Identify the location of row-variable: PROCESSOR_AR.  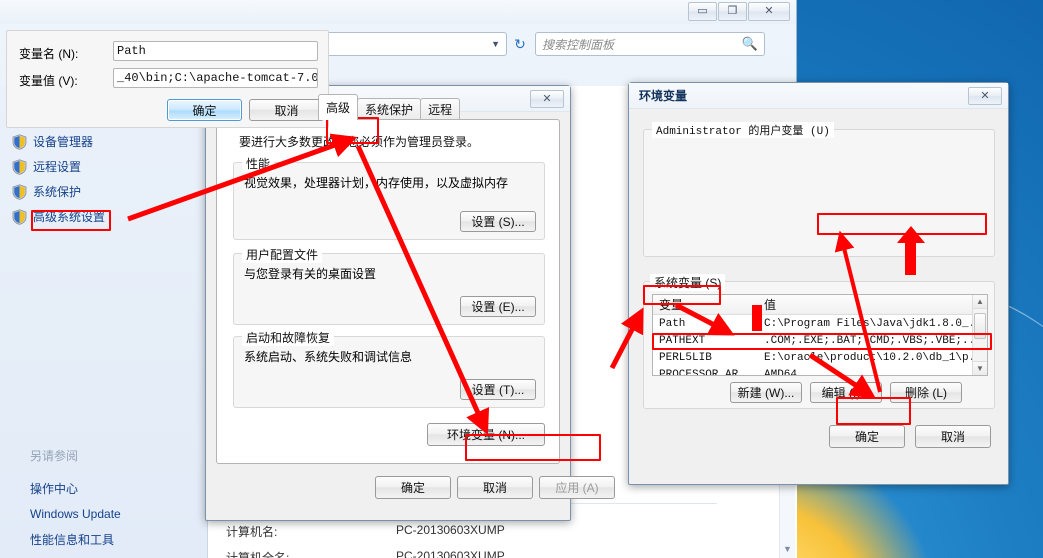
(699, 372).